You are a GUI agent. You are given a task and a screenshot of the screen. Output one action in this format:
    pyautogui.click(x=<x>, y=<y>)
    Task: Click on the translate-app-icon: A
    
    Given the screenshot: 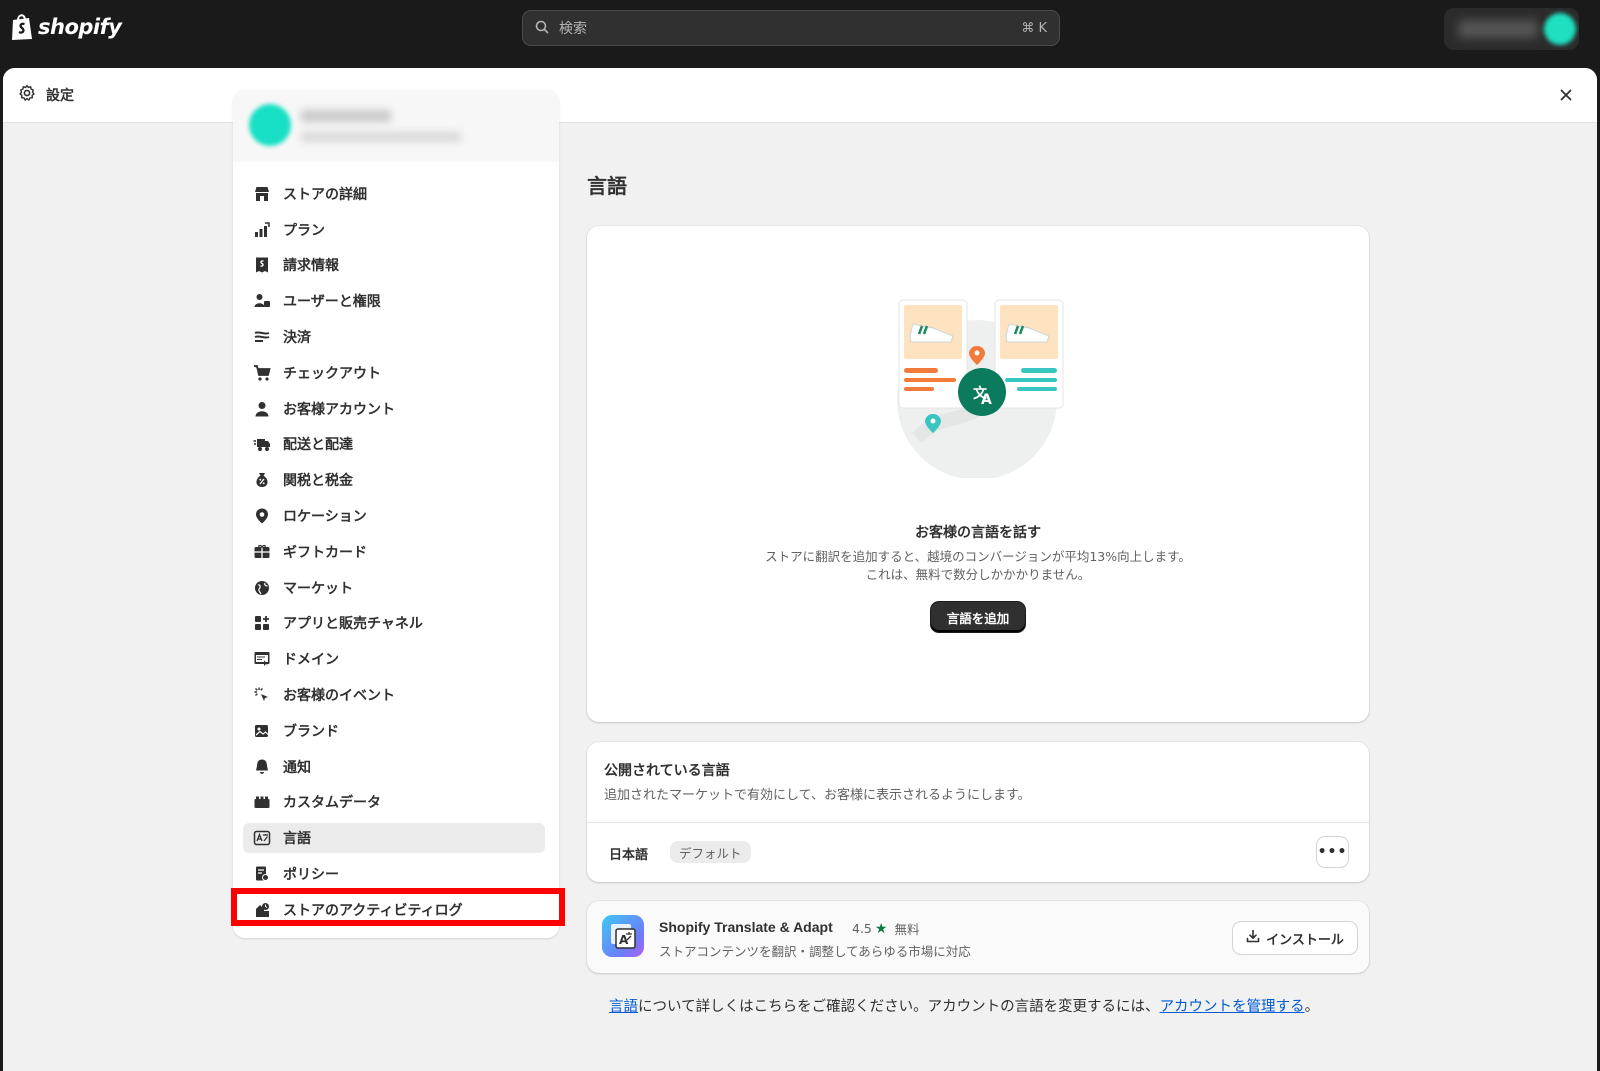 What is the action you would take?
    pyautogui.click(x=623, y=936)
    